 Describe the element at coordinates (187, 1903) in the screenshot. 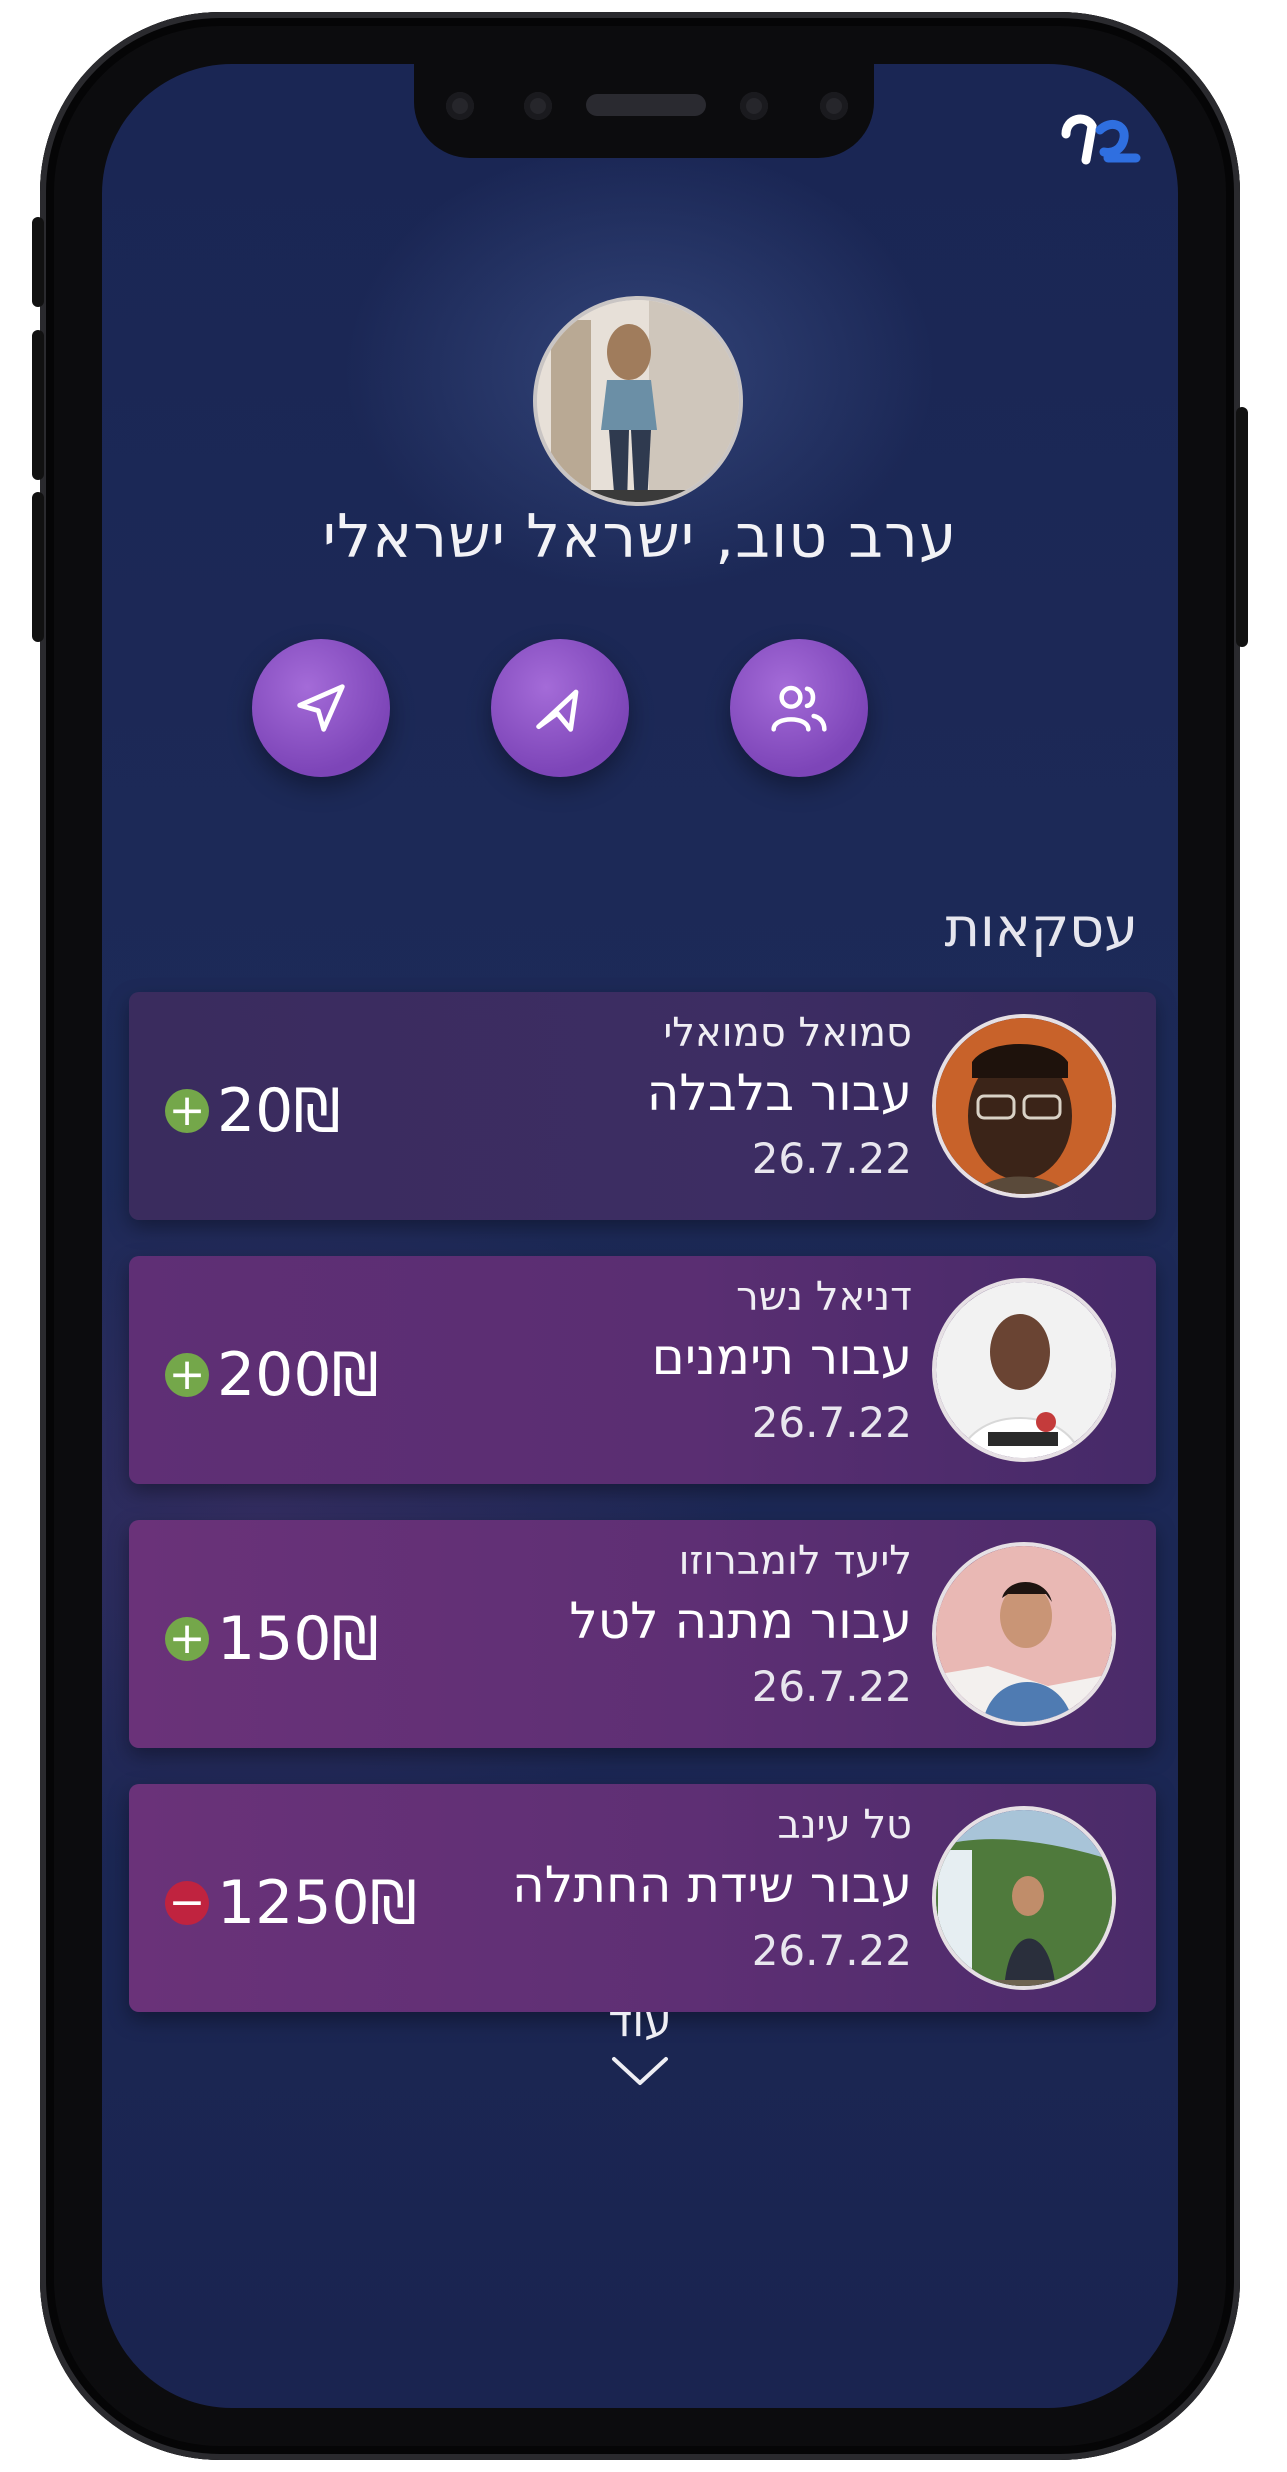

I see `minus-icon: −` at that location.